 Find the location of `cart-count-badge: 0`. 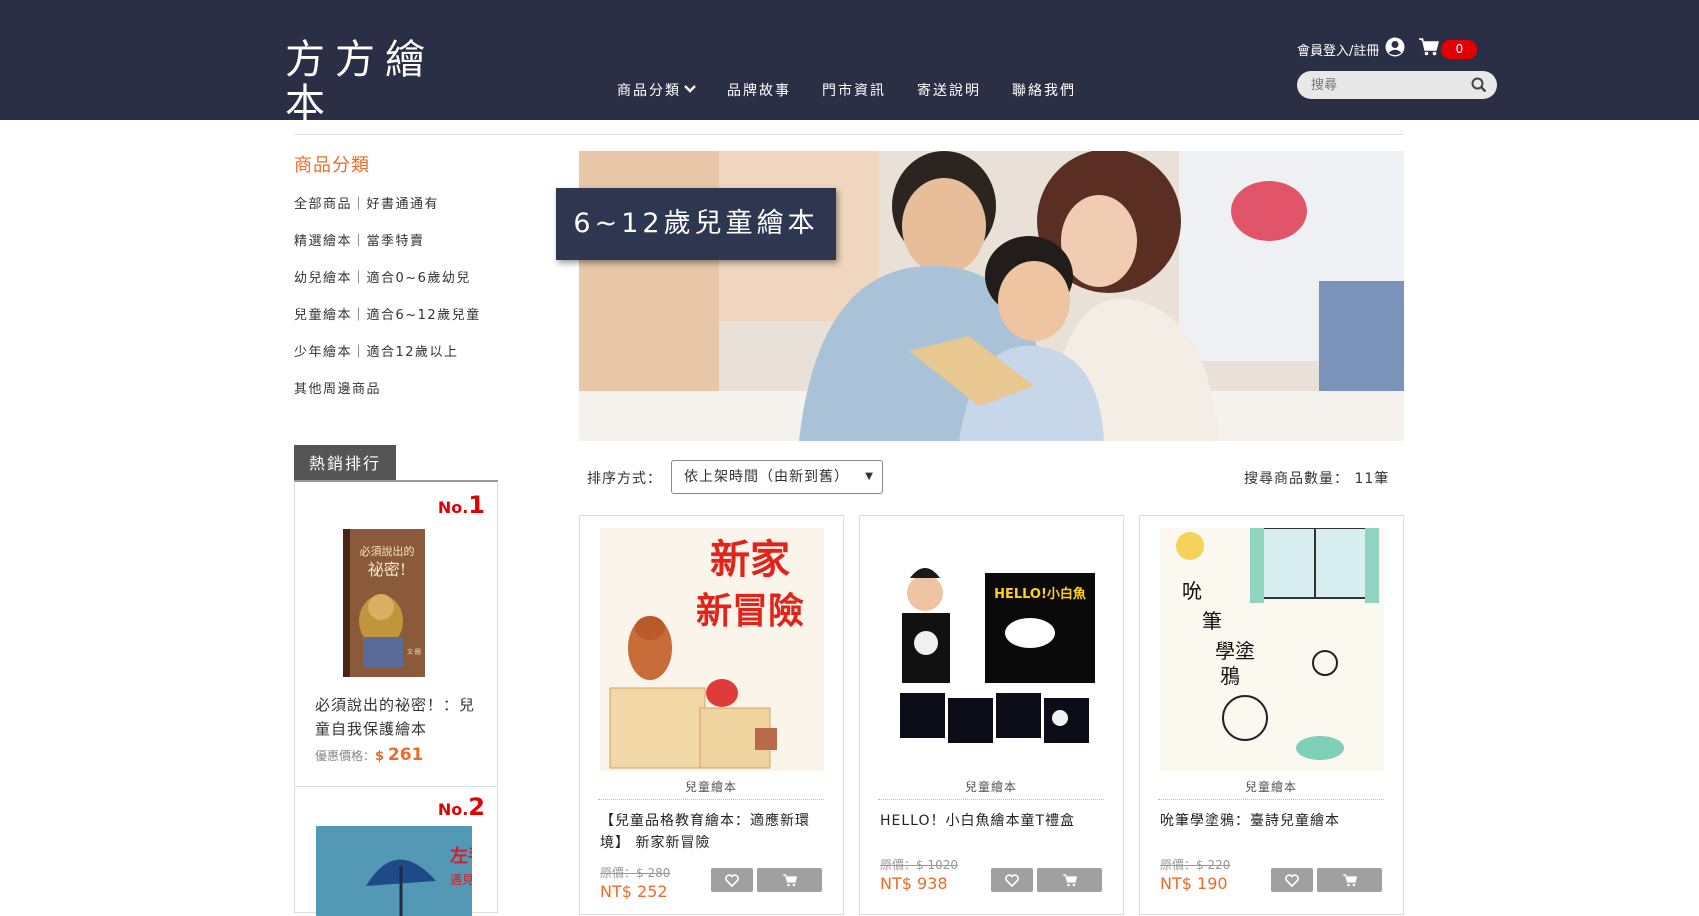

cart-count-badge: 0 is located at coordinates (1459, 49).